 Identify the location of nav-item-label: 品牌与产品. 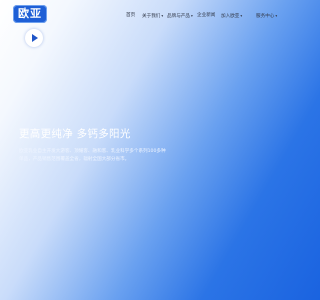
(178, 16).